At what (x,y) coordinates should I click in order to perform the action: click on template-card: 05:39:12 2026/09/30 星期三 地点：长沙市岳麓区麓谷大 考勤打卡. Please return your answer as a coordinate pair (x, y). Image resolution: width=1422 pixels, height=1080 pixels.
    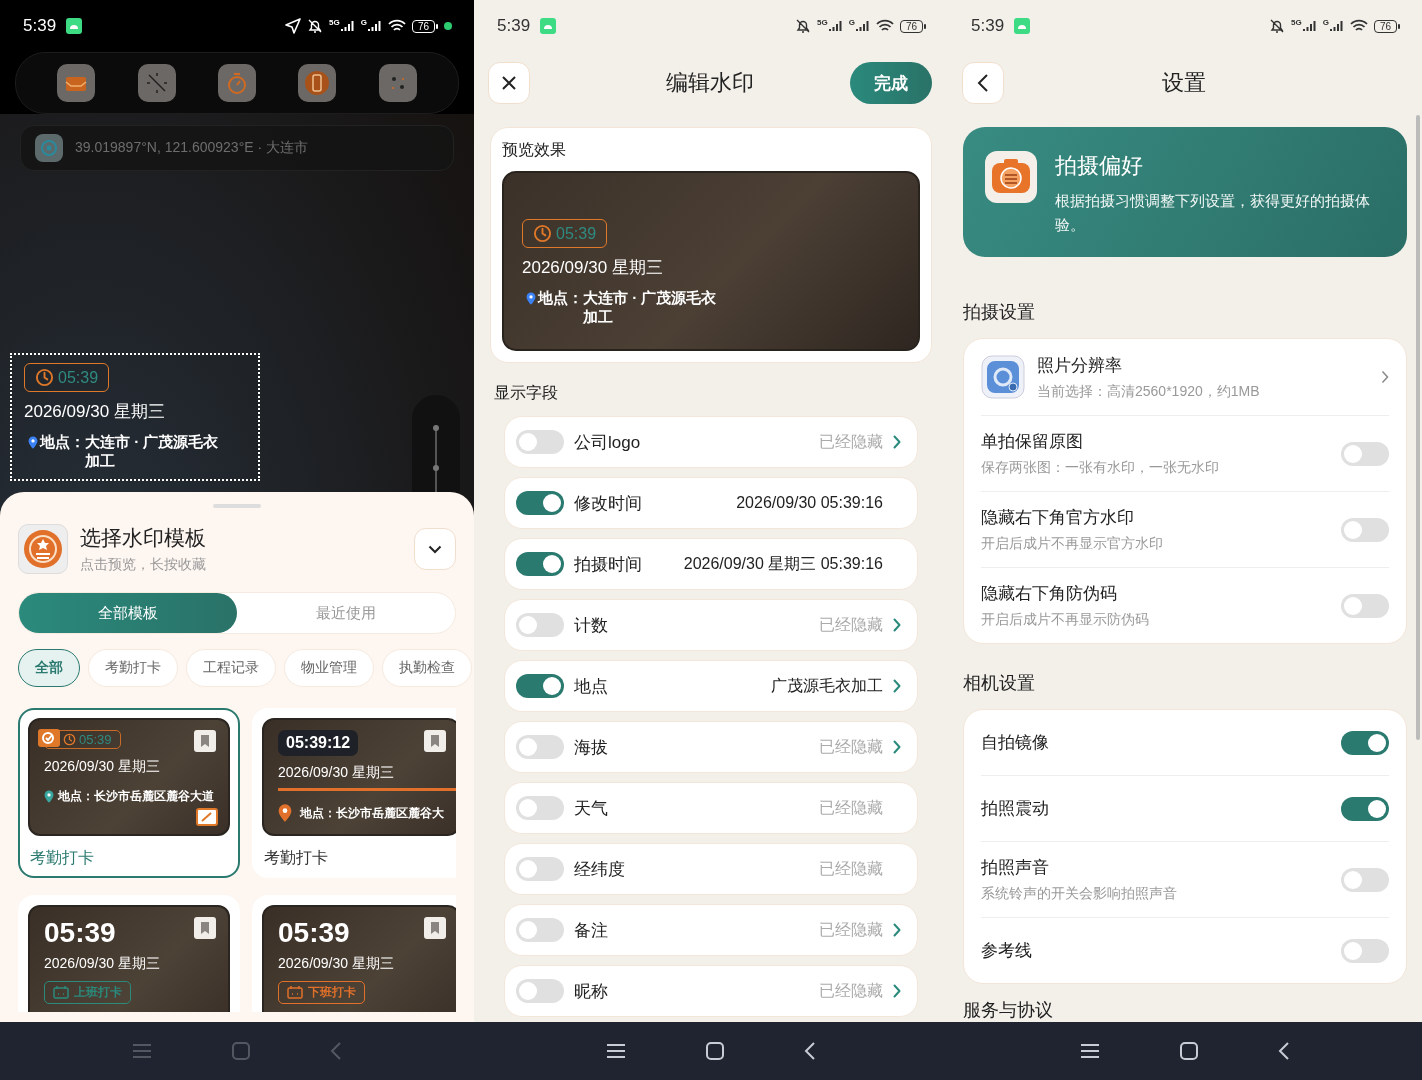
    Looking at the image, I should click on (354, 793).